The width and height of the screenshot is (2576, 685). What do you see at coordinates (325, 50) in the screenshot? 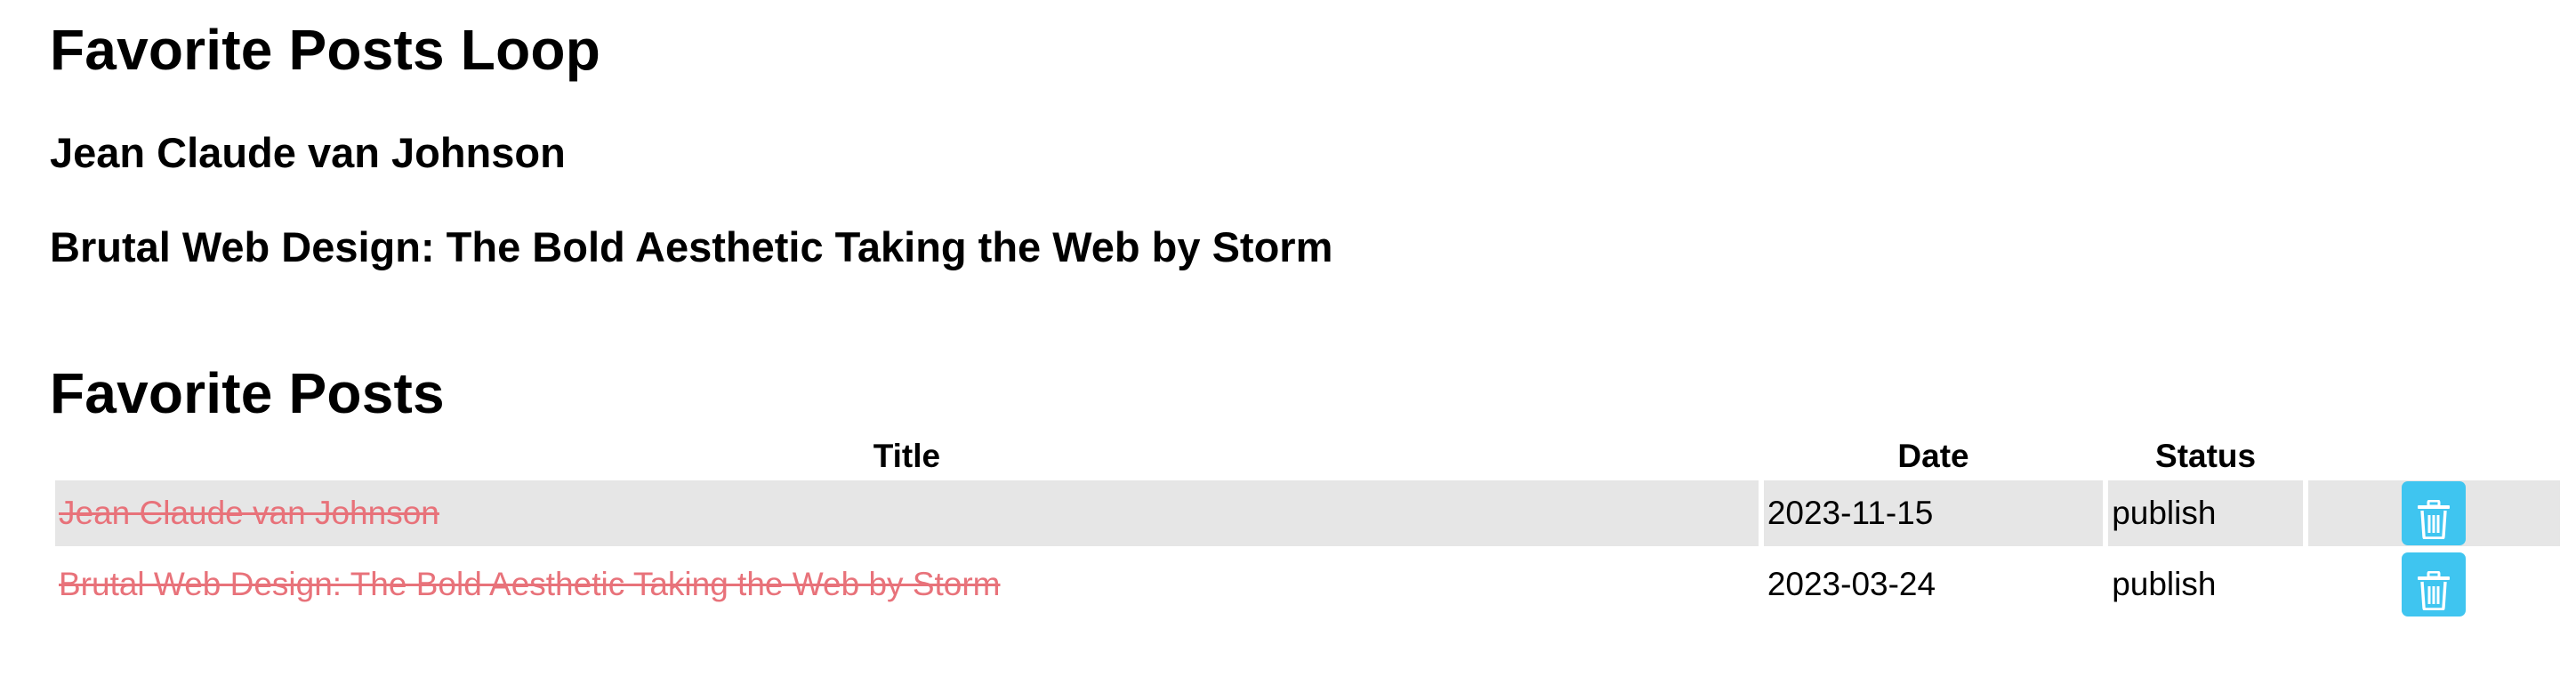
I see `loop-heading: Favorite Posts Loop` at bounding box center [325, 50].